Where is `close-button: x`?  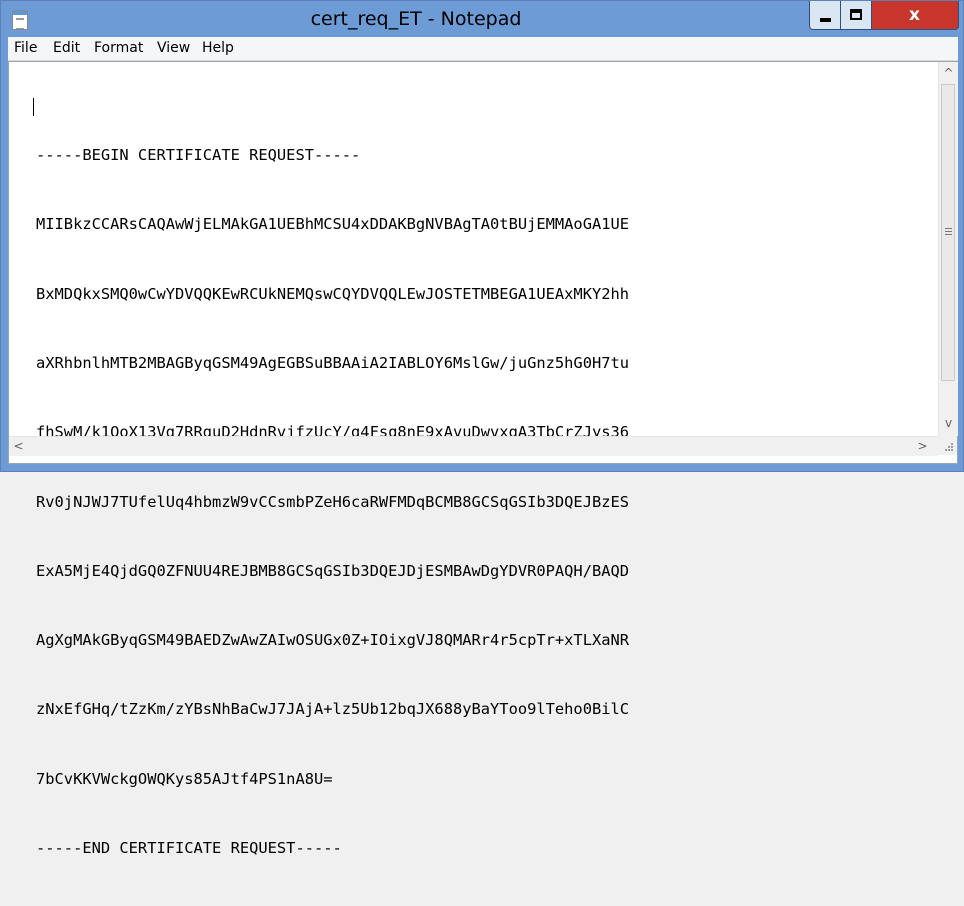
close-button: x is located at coordinates (915, 15).